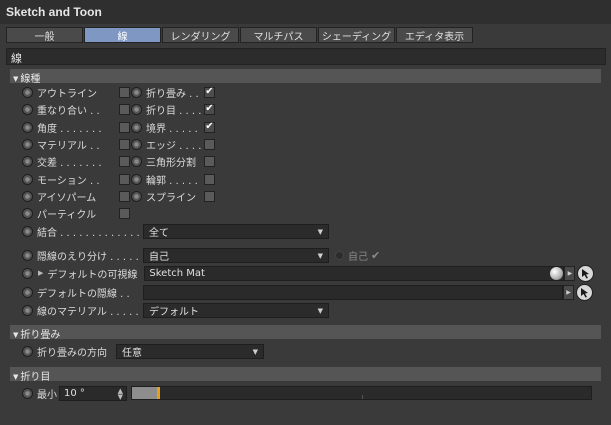 The width and height of the screenshot is (611, 425). I want to click on default-visible-row: ▶ デフォルトの可視線 Sketch Mat ▶, so click(308, 273).